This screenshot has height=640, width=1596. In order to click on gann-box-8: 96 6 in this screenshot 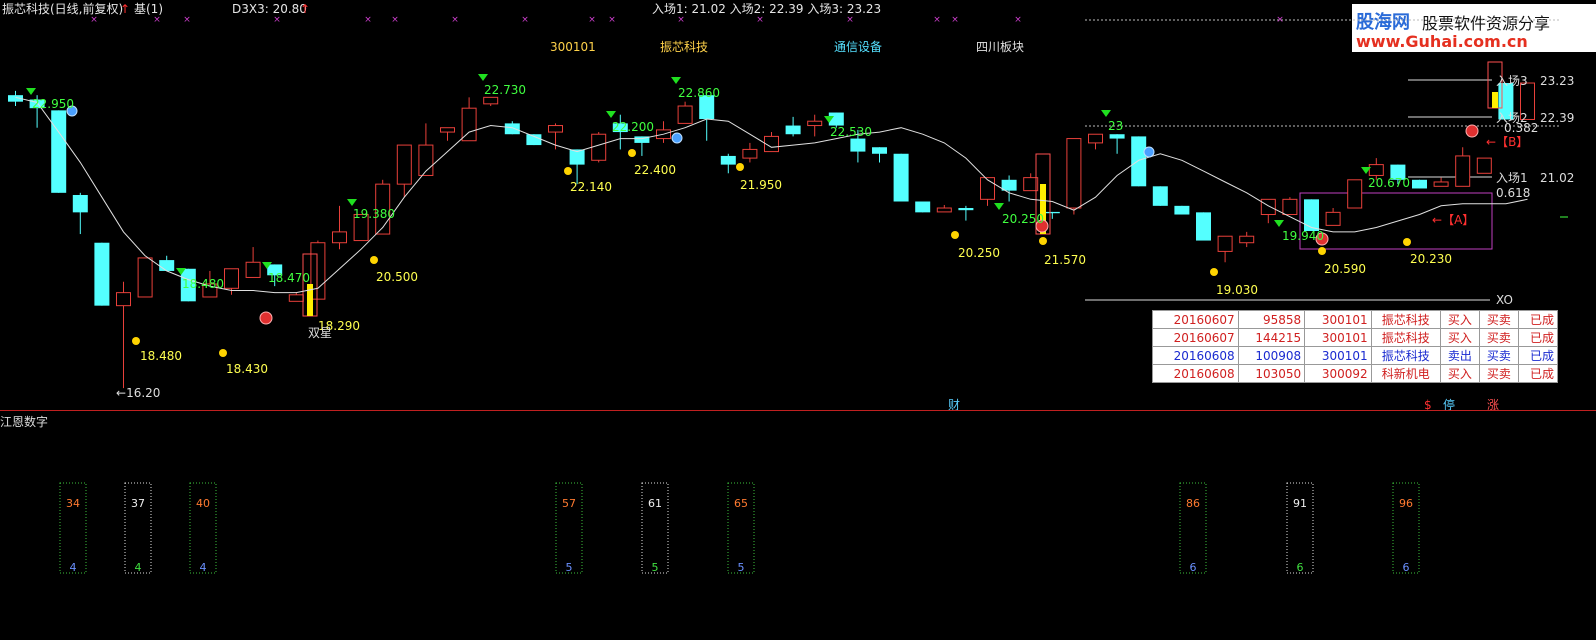, I will do `click(1406, 528)`.